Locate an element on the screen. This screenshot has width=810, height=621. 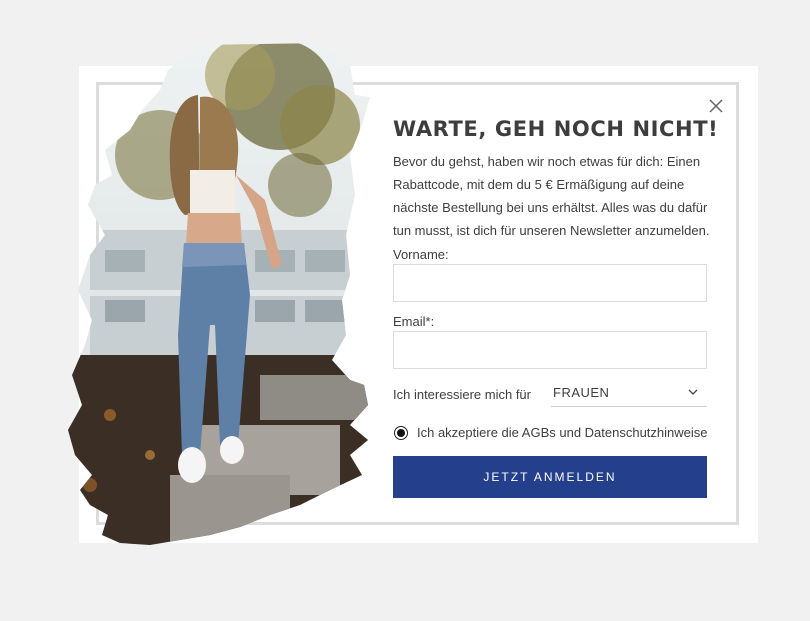
interest-select: FRAUEN is located at coordinates (629, 393).